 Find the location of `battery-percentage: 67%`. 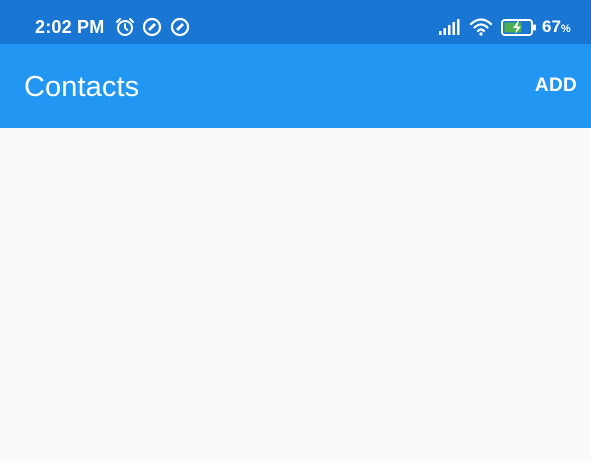

battery-percentage: 67% is located at coordinates (556, 28).